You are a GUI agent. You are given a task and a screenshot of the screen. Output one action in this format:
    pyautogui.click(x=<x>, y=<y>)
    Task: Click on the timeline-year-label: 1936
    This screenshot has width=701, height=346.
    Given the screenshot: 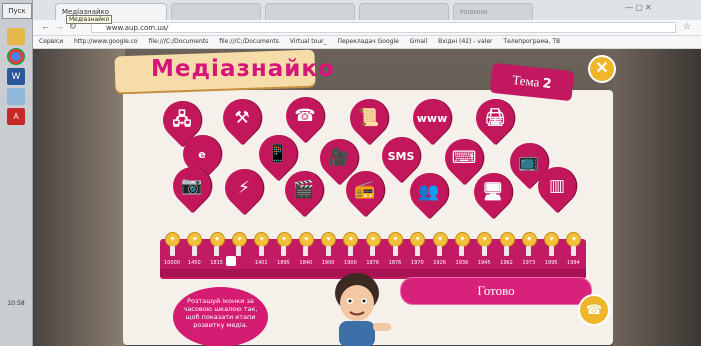 What is the action you would take?
    pyautogui.click(x=462, y=263)
    